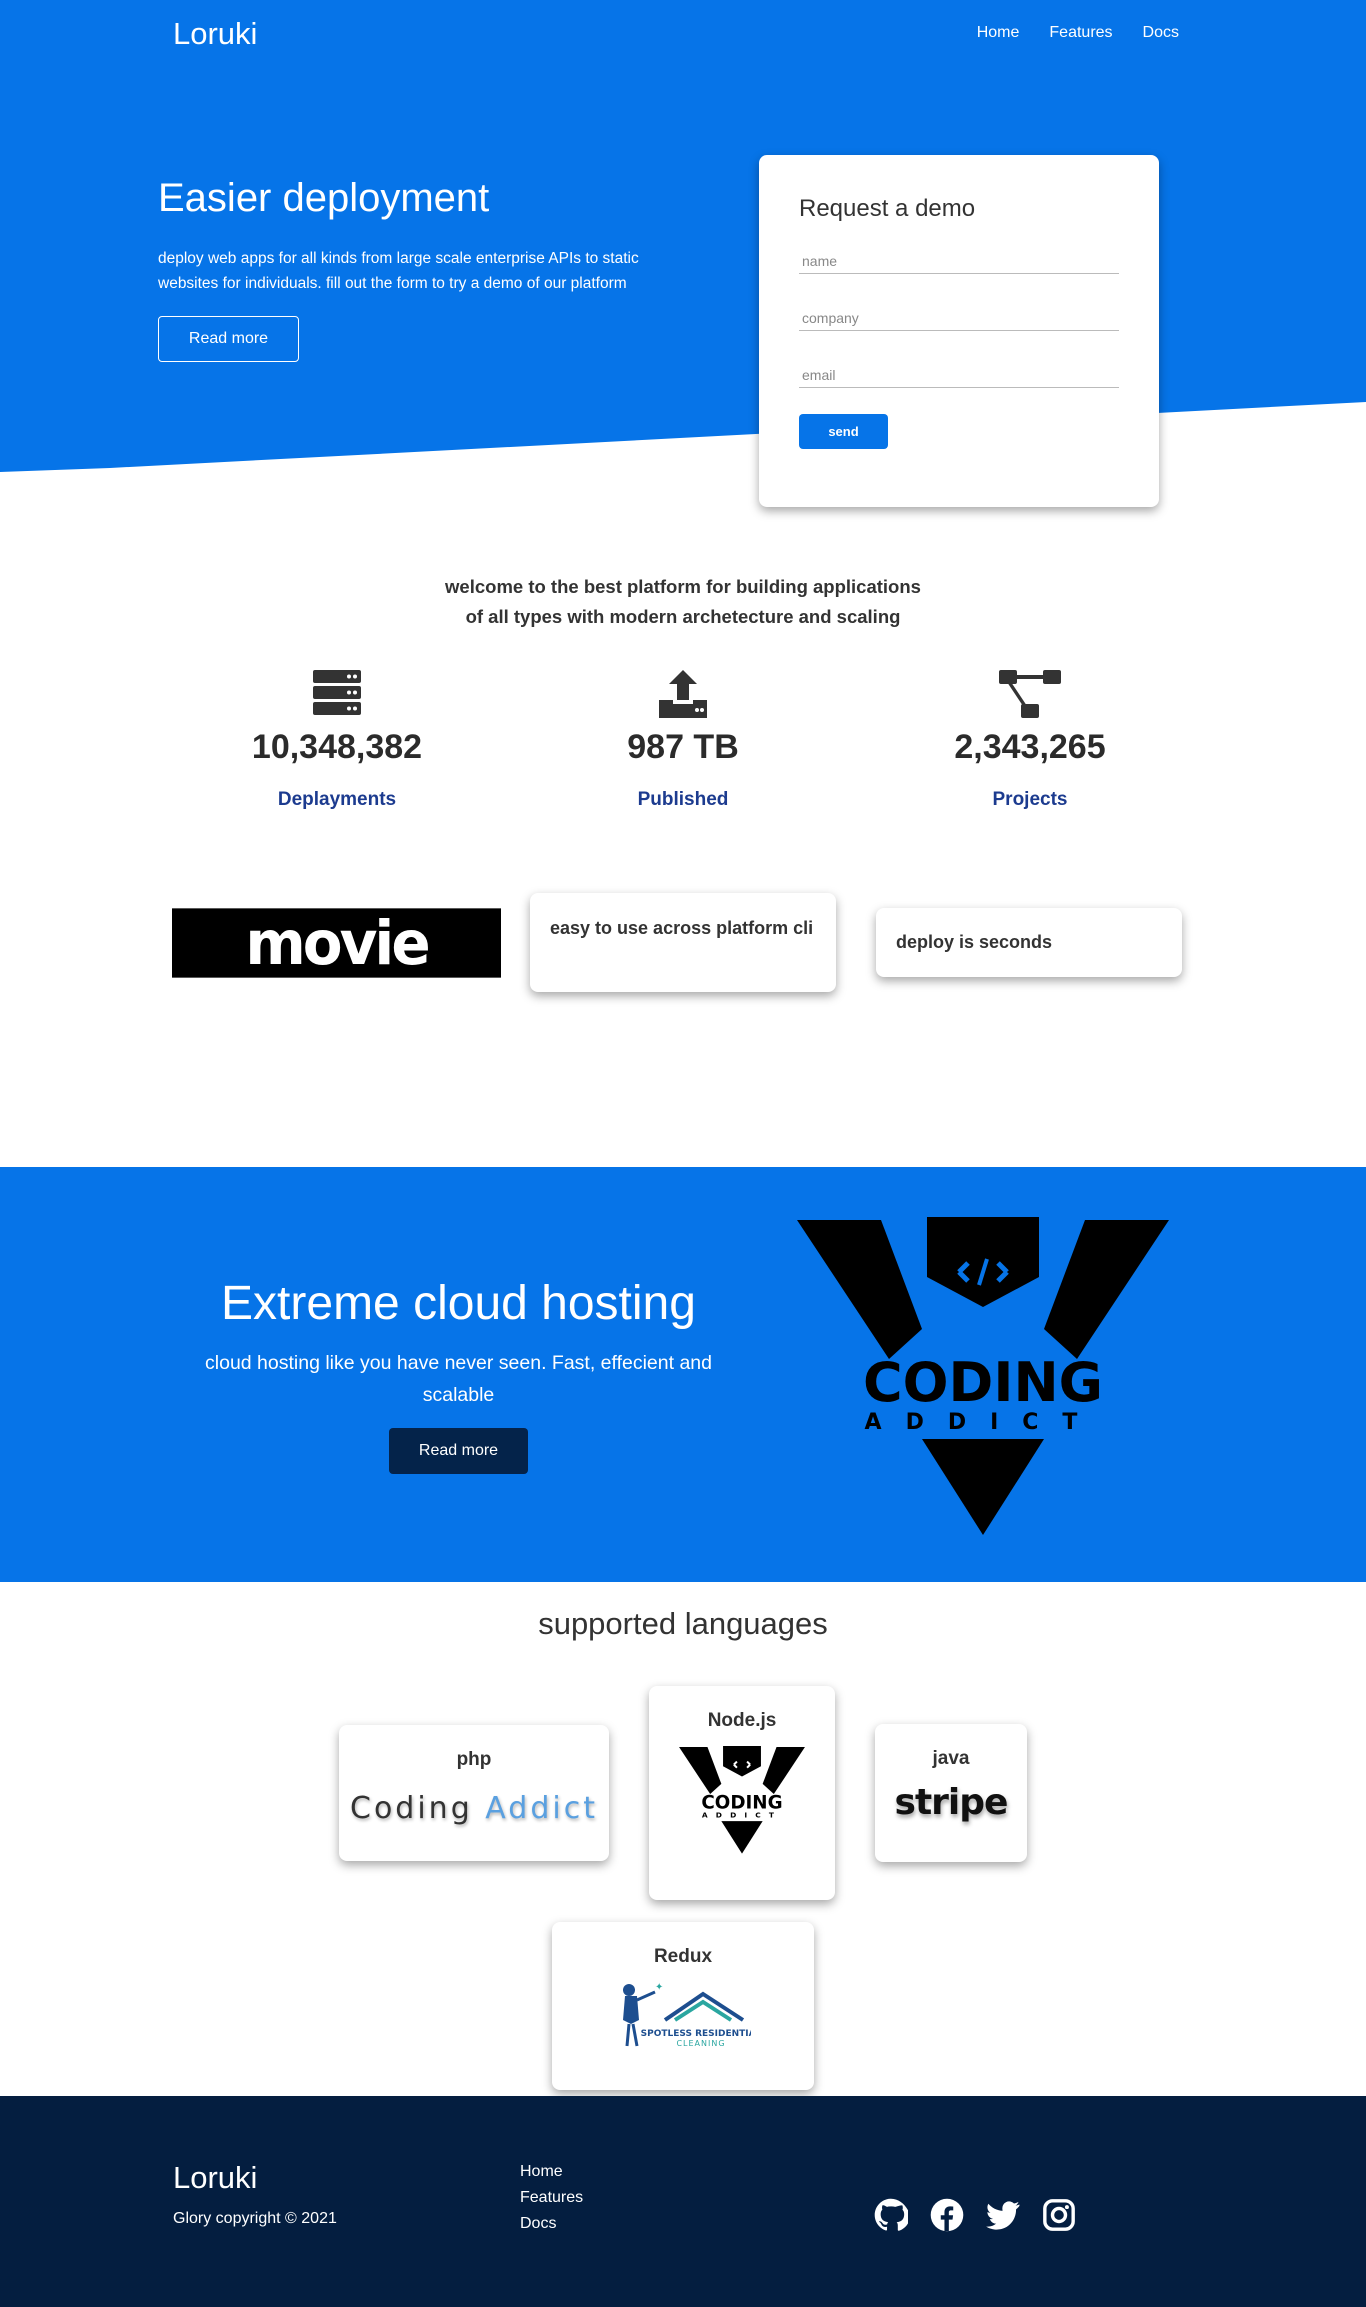 The width and height of the screenshot is (1366, 2307). Describe the element at coordinates (683, 1956) in the screenshot. I see `lang-name: Redux` at that location.